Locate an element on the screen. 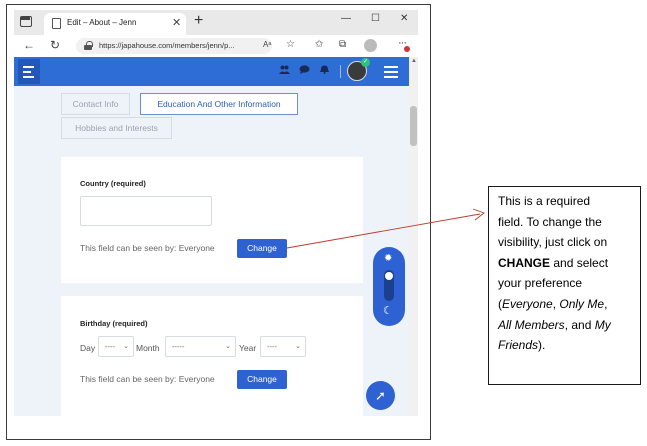  favorites-icon: ✩ is located at coordinates (319, 44).